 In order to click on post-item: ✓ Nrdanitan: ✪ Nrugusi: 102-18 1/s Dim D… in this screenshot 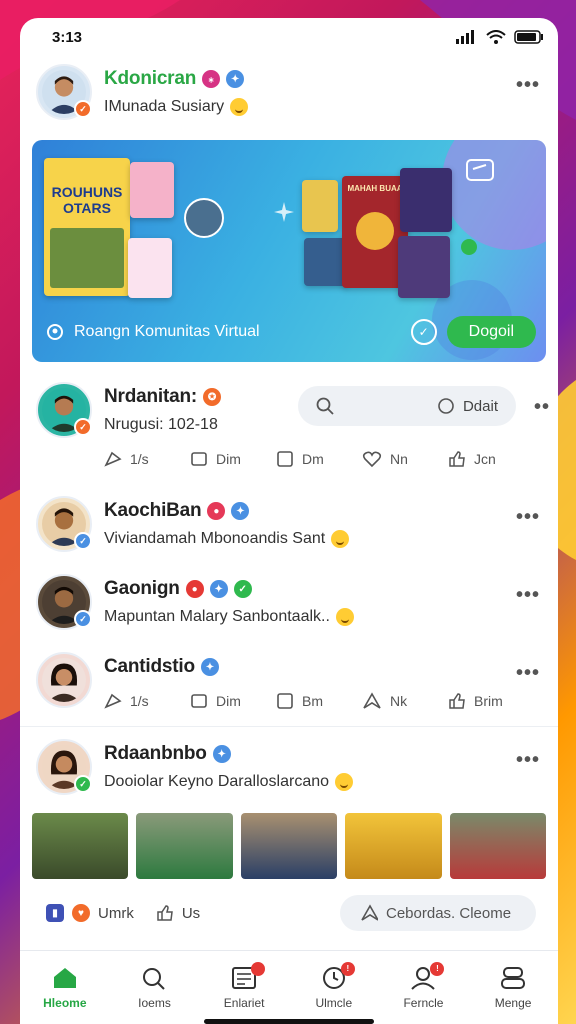, I will do `click(289, 425)`.